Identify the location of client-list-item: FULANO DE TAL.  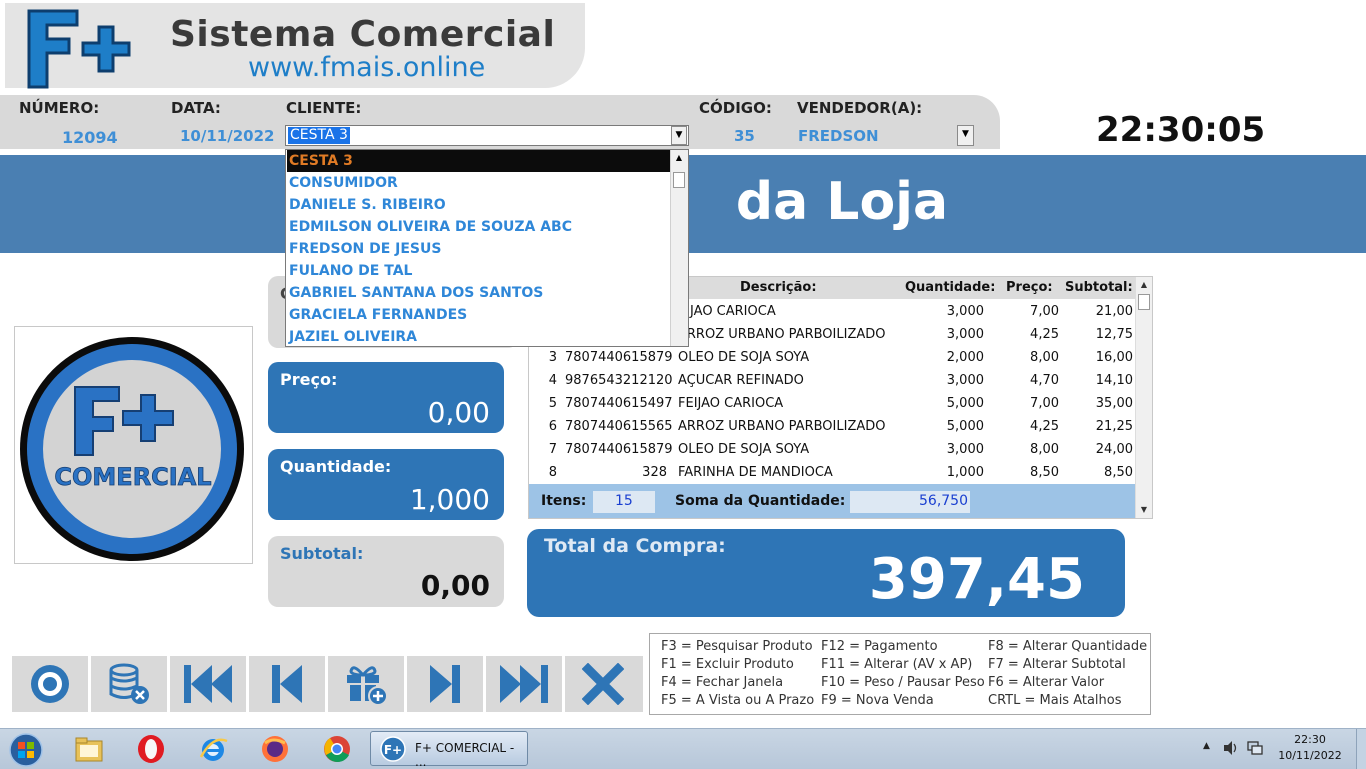
(350, 271).